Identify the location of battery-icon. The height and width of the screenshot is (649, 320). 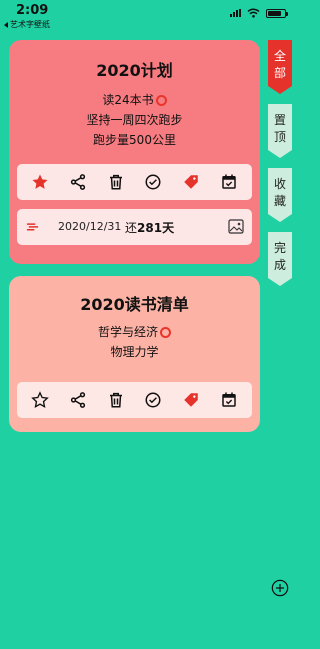
(277, 13).